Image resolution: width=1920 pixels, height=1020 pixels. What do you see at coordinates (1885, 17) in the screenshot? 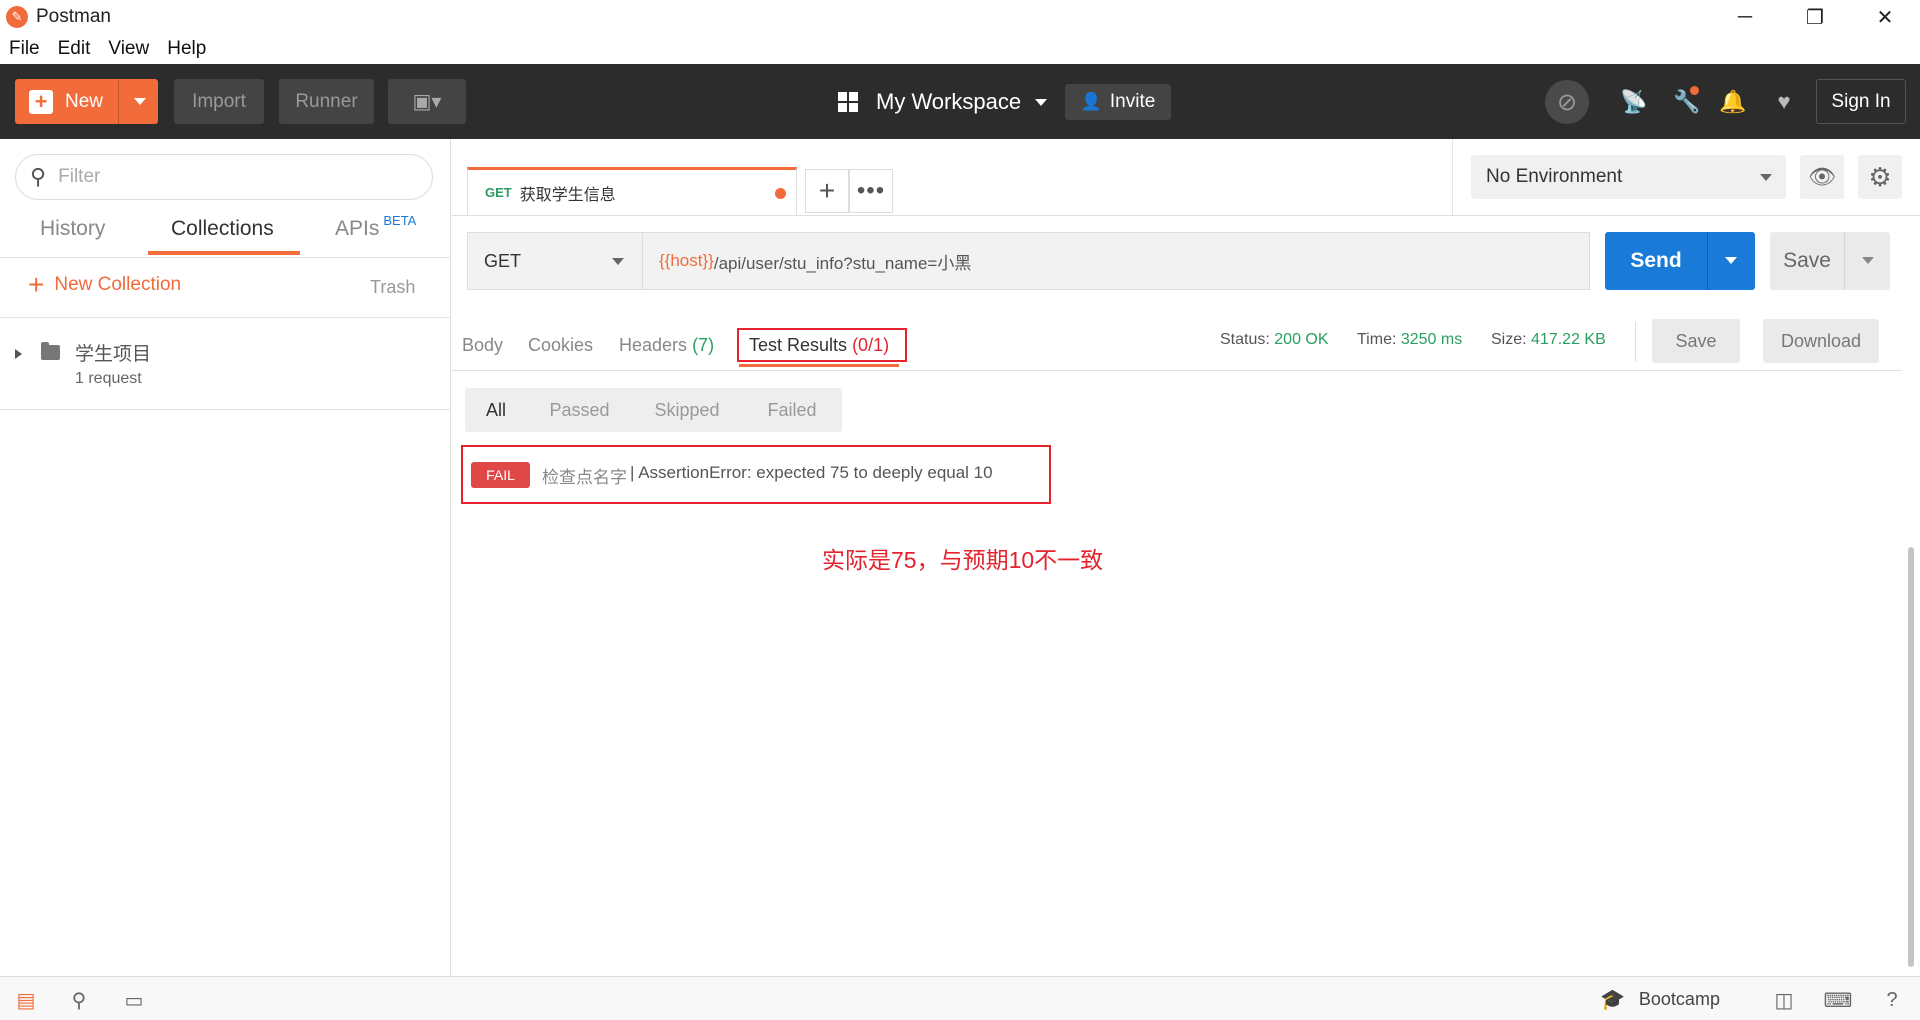
I see `close-button: ✕` at bounding box center [1885, 17].